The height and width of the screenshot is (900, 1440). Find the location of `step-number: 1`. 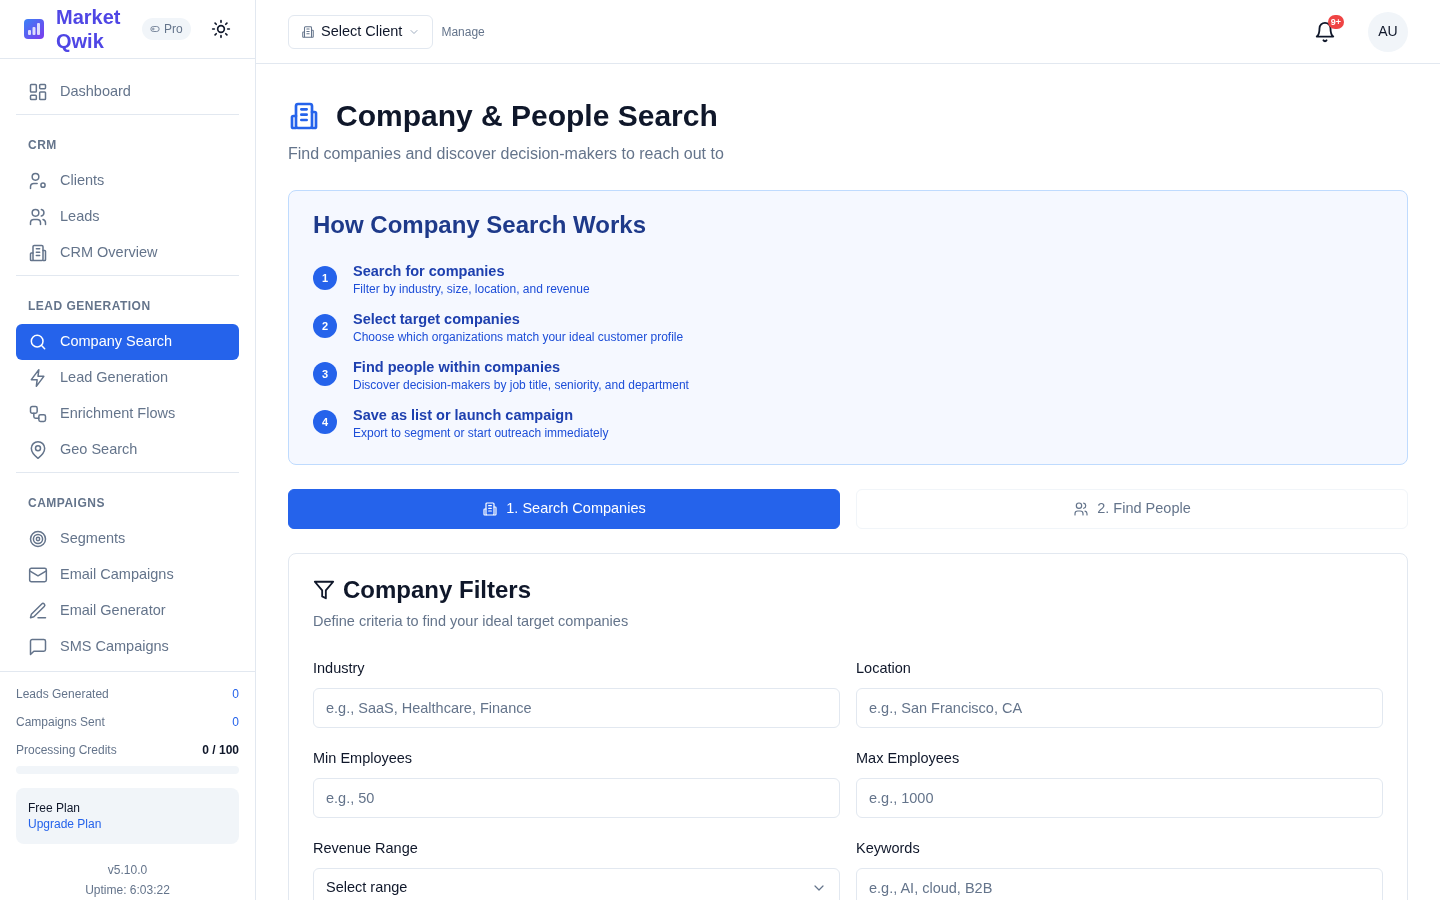

step-number: 1 is located at coordinates (325, 277).